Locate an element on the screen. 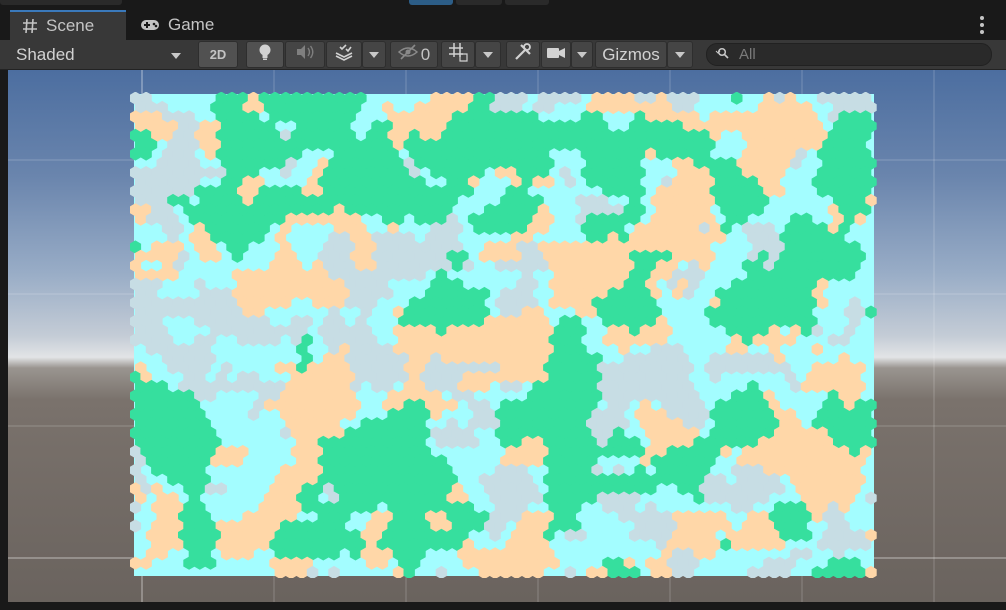  tools-button is located at coordinates (523, 54).